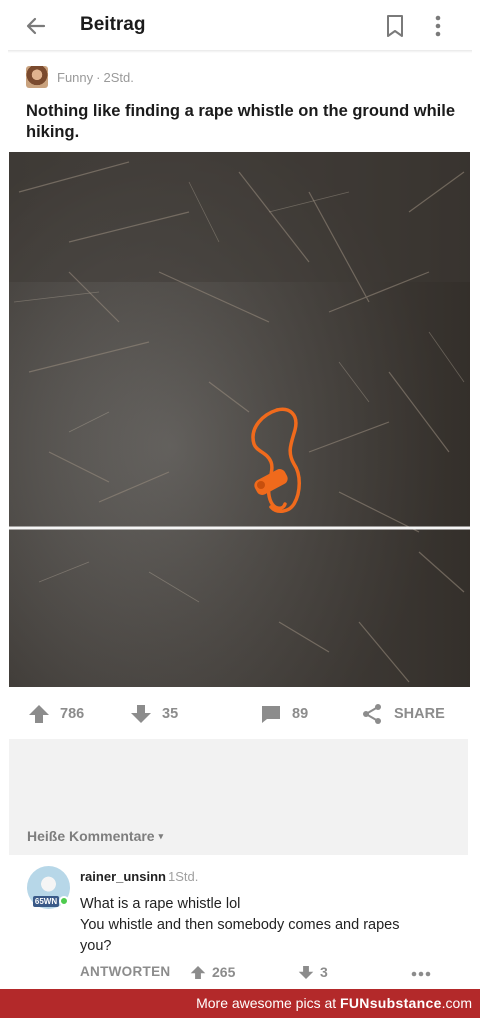 The height and width of the screenshot is (1018, 480). I want to click on upvote-count: 786, so click(72, 714).